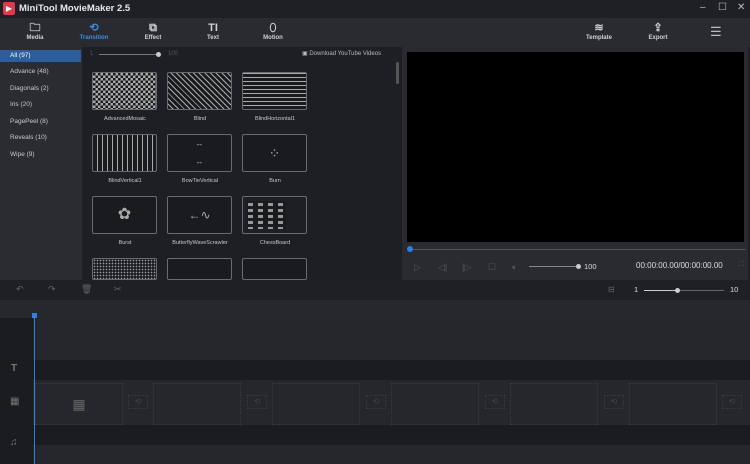 This screenshot has width=750, height=464. I want to click on tab-media: 🗀 Media, so click(35, 31).